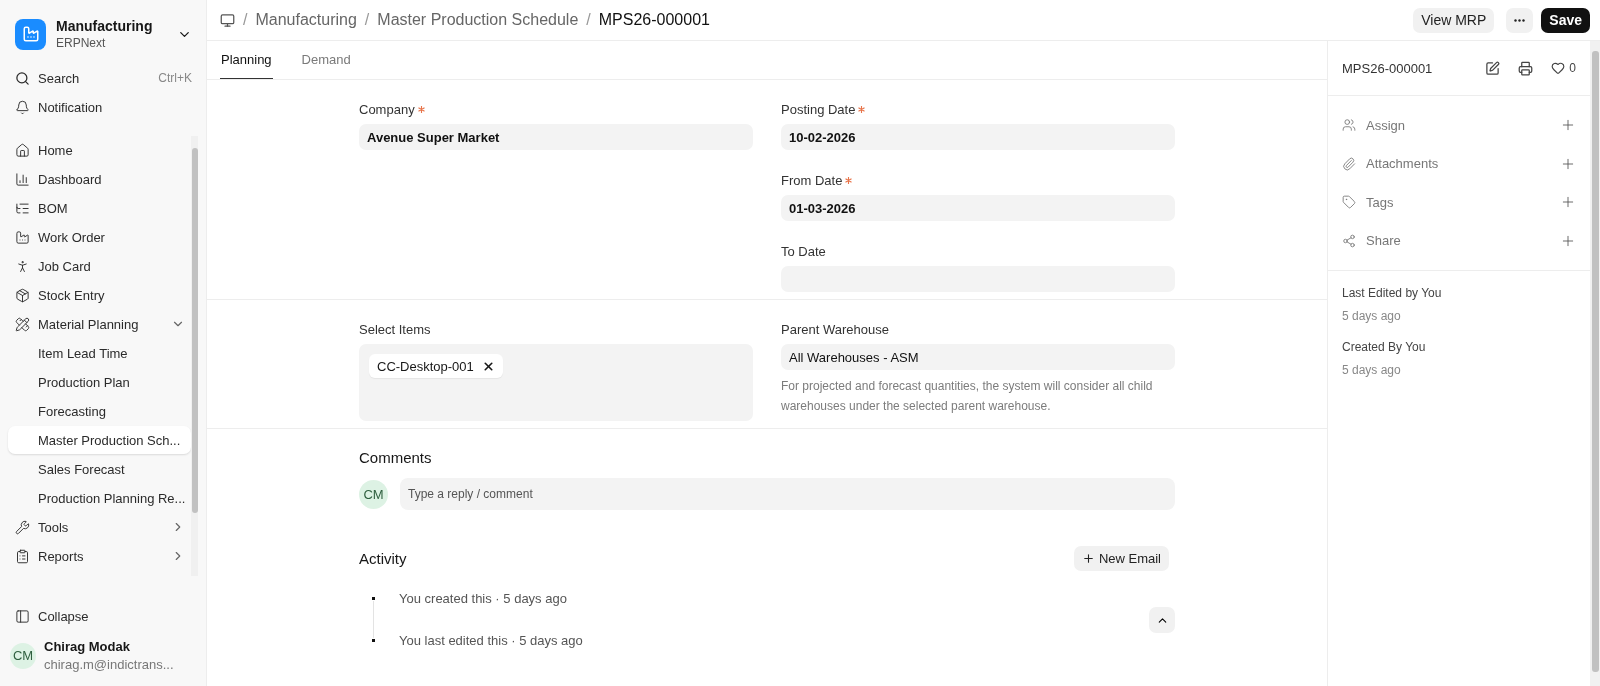  Describe the element at coordinates (1595, 363) in the screenshot. I see `page-scrollbar` at that location.